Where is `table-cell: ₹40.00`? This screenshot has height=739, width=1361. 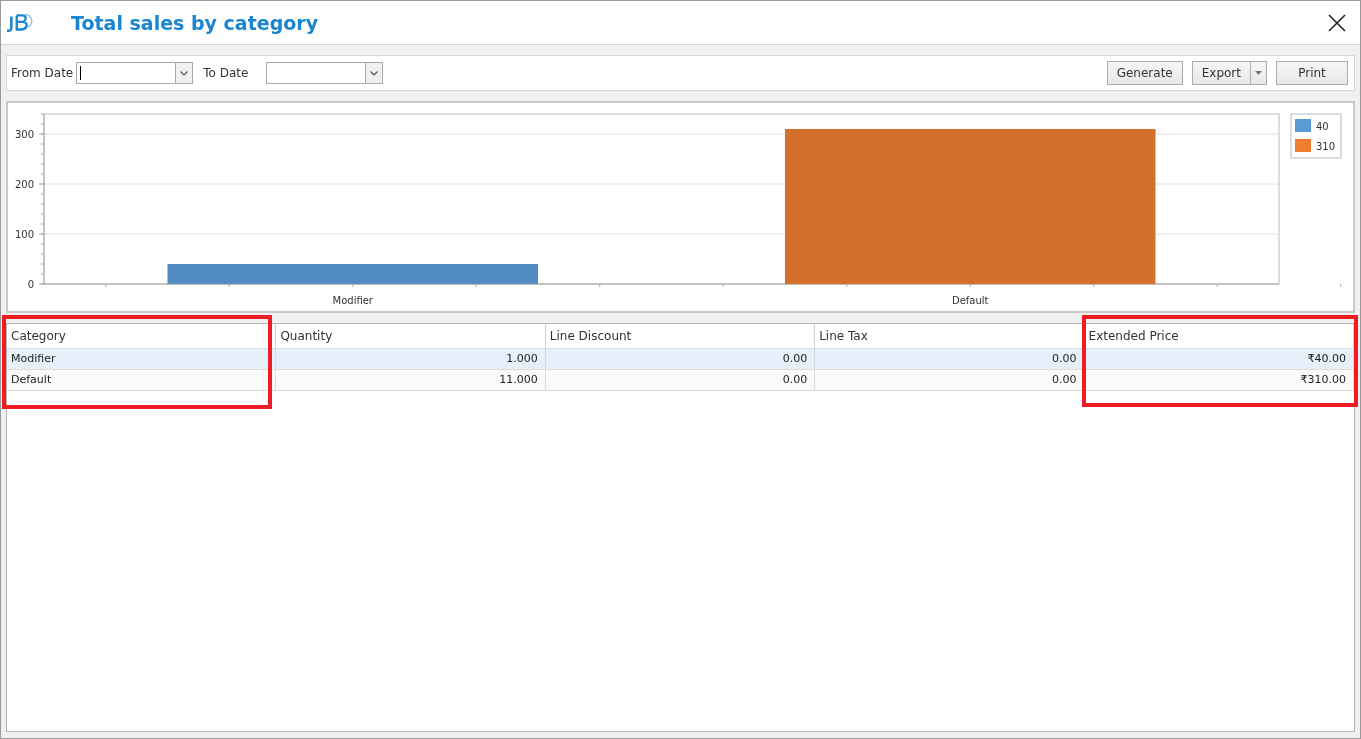 table-cell: ₹40.00 is located at coordinates (1219, 359).